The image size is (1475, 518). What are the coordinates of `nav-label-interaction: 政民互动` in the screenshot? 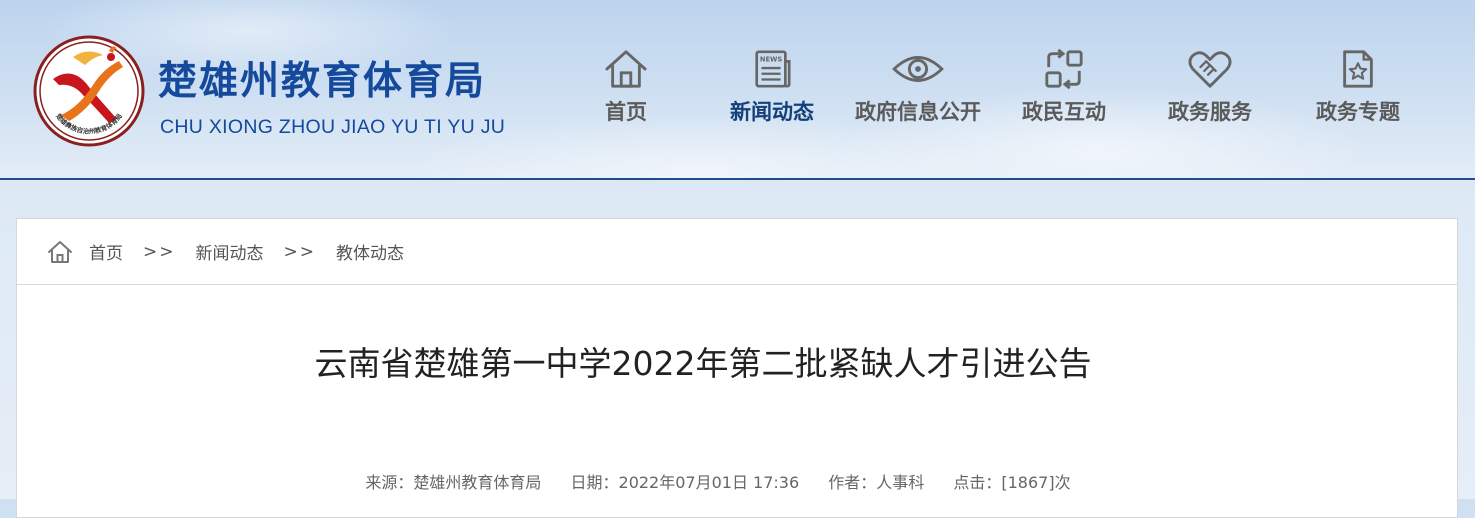 It's located at (1064, 112).